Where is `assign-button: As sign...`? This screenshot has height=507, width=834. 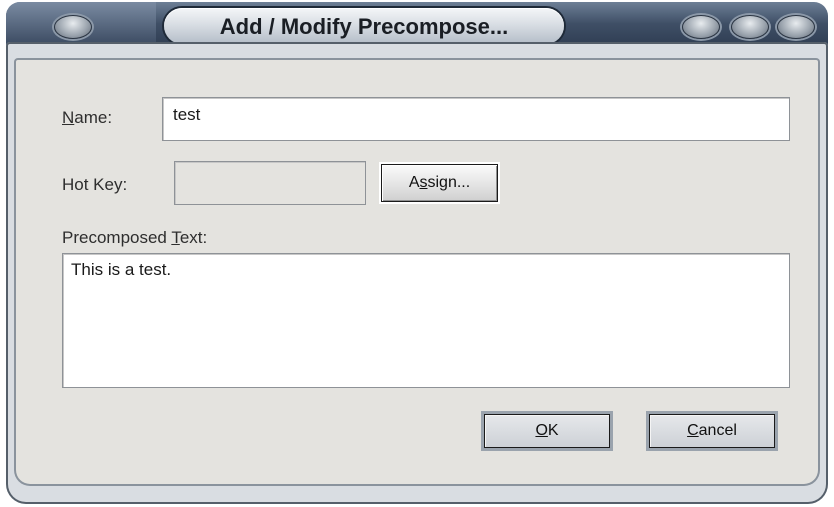
assign-button: As sign... is located at coordinates (439, 183).